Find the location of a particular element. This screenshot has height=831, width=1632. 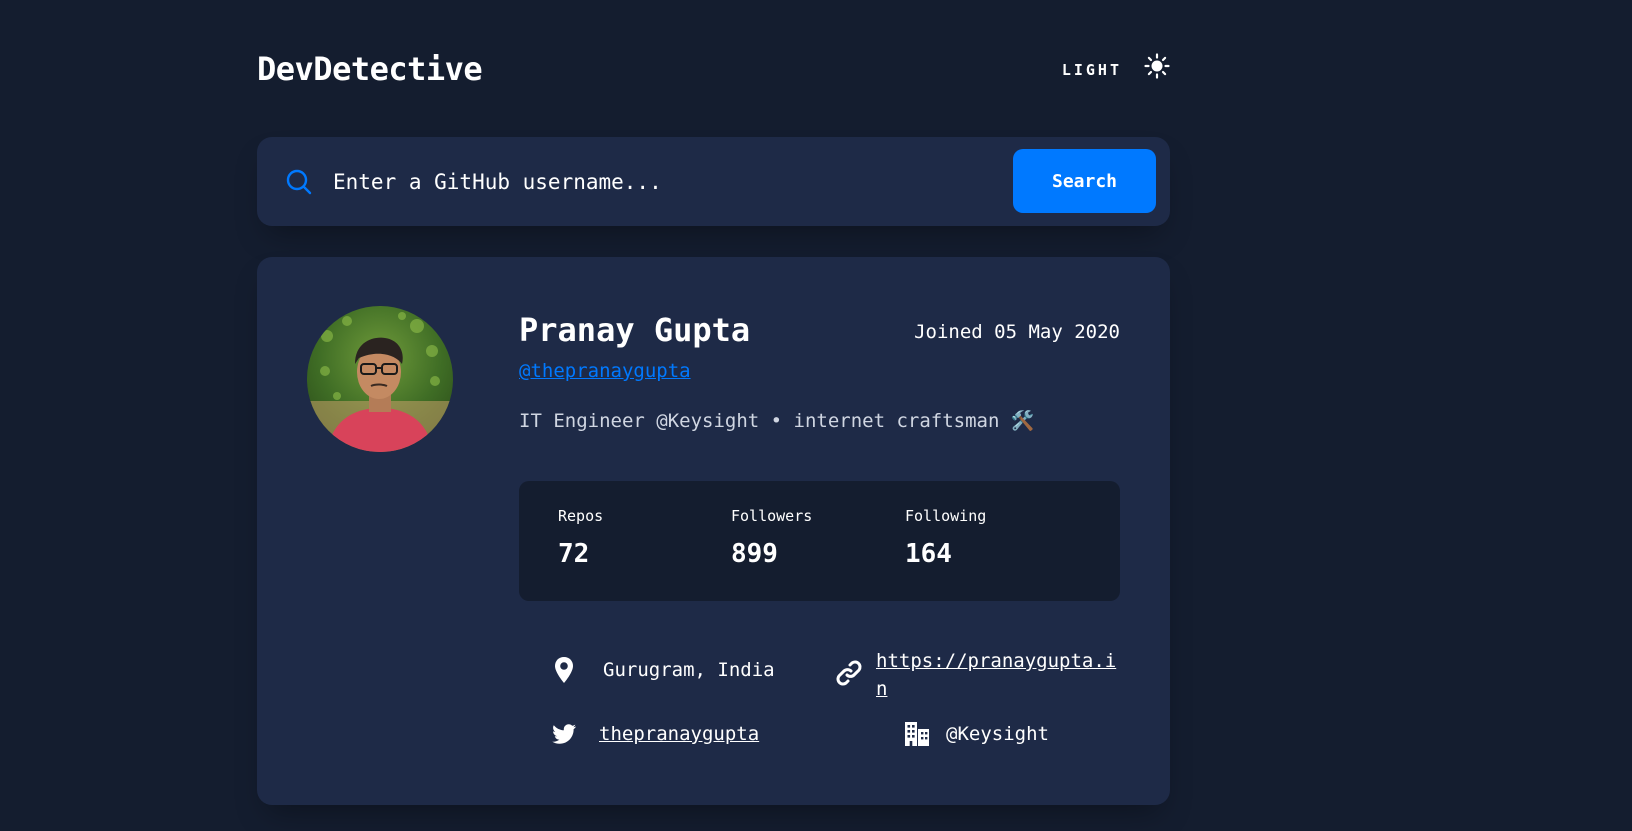

theme-toggle-button: LIGHT is located at coordinates (1116, 66).